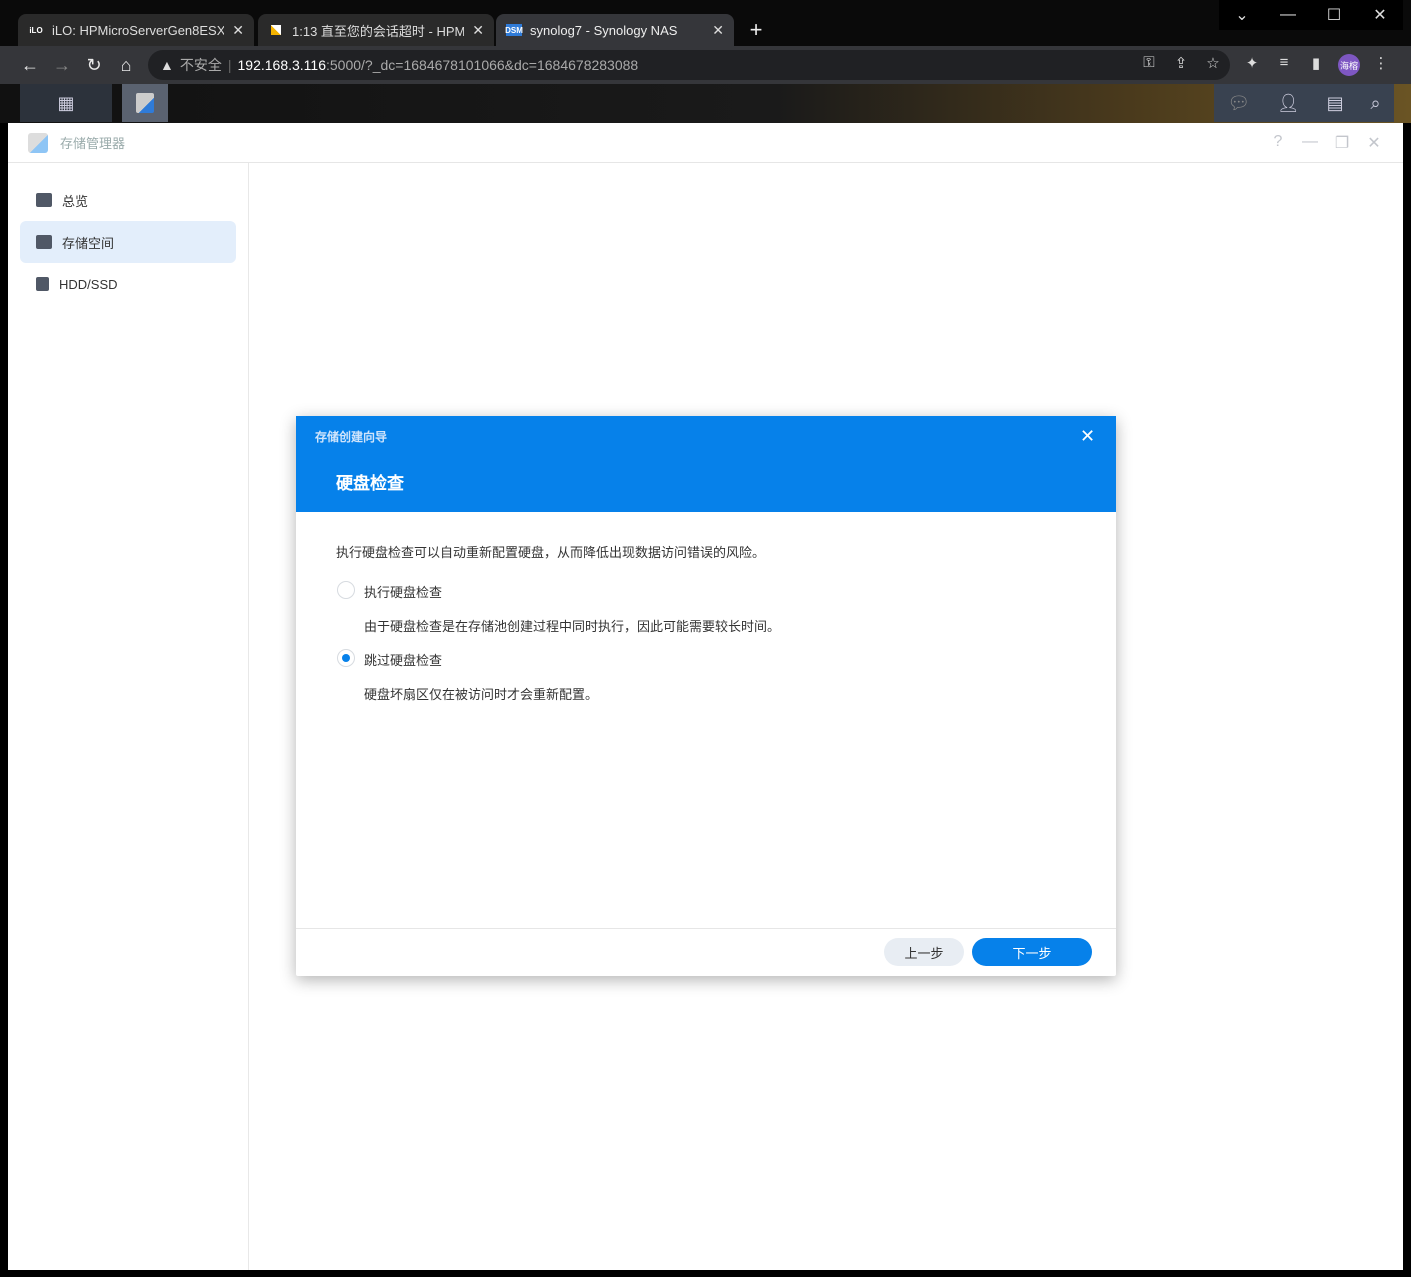  Describe the element at coordinates (1375, 103) in the screenshot. I see `search-icon: ⌕` at that location.